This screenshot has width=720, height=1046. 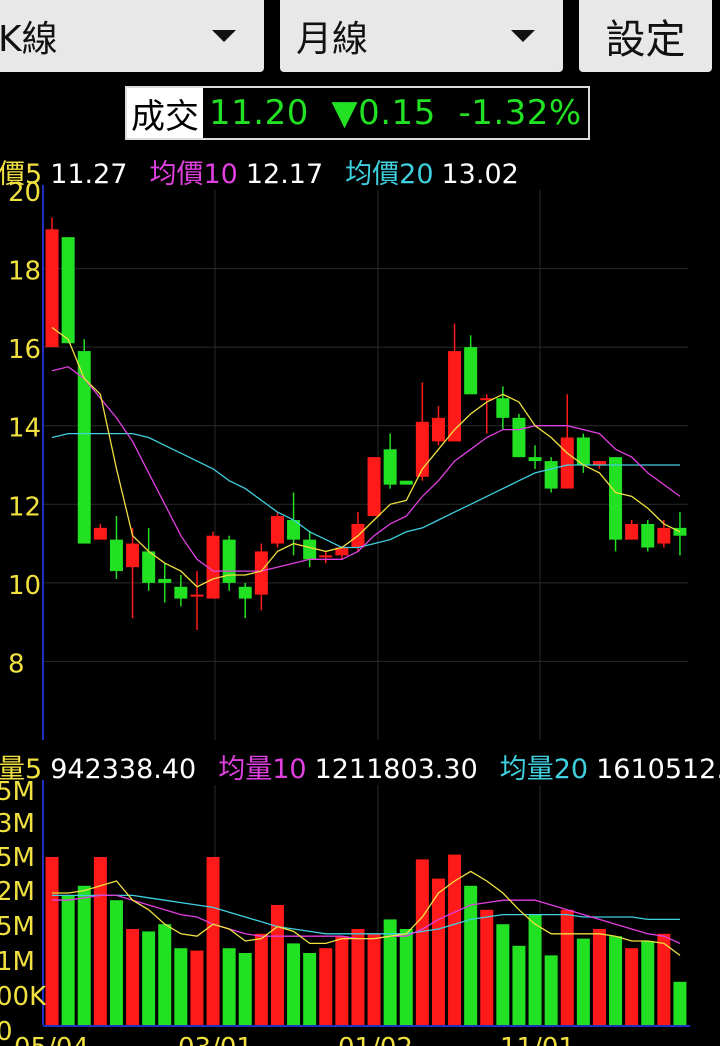 What do you see at coordinates (17, 892) in the screenshot?
I see `volume-tick-label: 2M` at bounding box center [17, 892].